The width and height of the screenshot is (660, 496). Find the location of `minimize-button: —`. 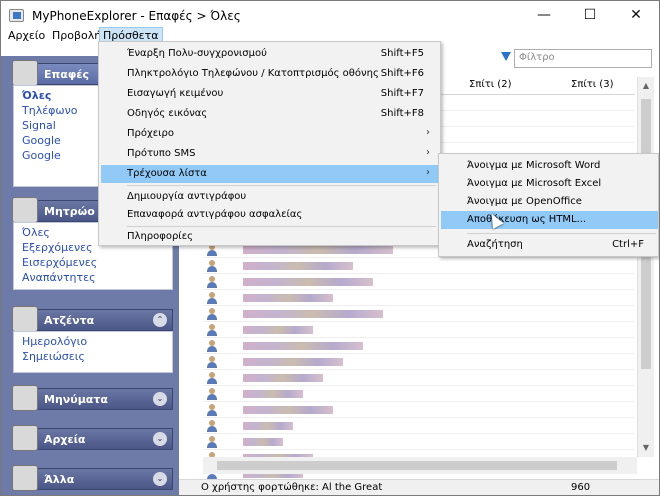

minimize-button: — is located at coordinates (544, 16).